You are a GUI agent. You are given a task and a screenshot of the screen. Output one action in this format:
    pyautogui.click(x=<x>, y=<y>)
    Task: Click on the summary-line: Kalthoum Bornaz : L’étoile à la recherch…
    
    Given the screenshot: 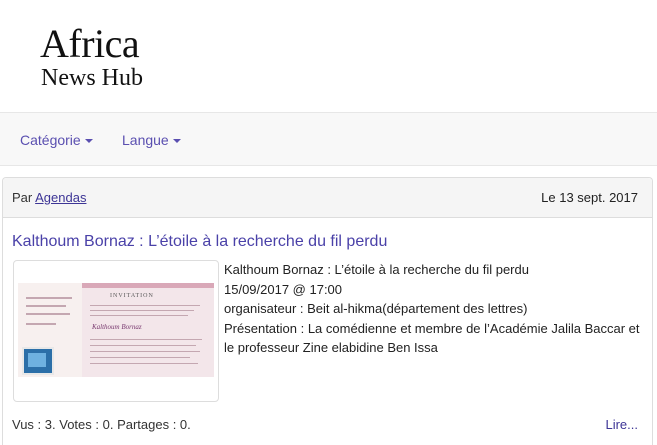 What is the action you would take?
    pyautogui.click(x=376, y=269)
    